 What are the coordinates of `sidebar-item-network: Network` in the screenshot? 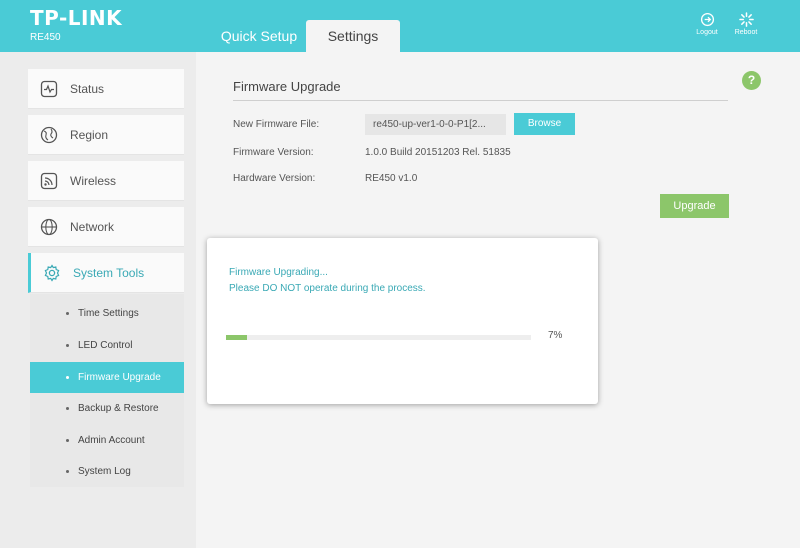 It's located at (106, 227).